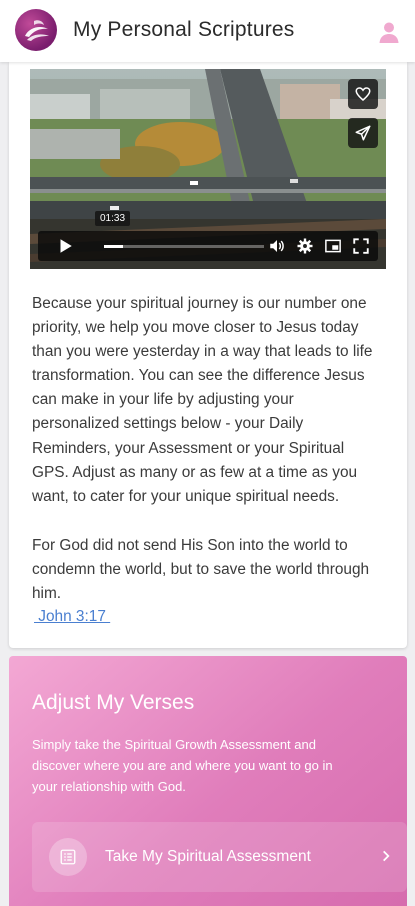 The height and width of the screenshot is (906, 415). I want to click on app-header: My Personal Scriptures, so click(207, 31).